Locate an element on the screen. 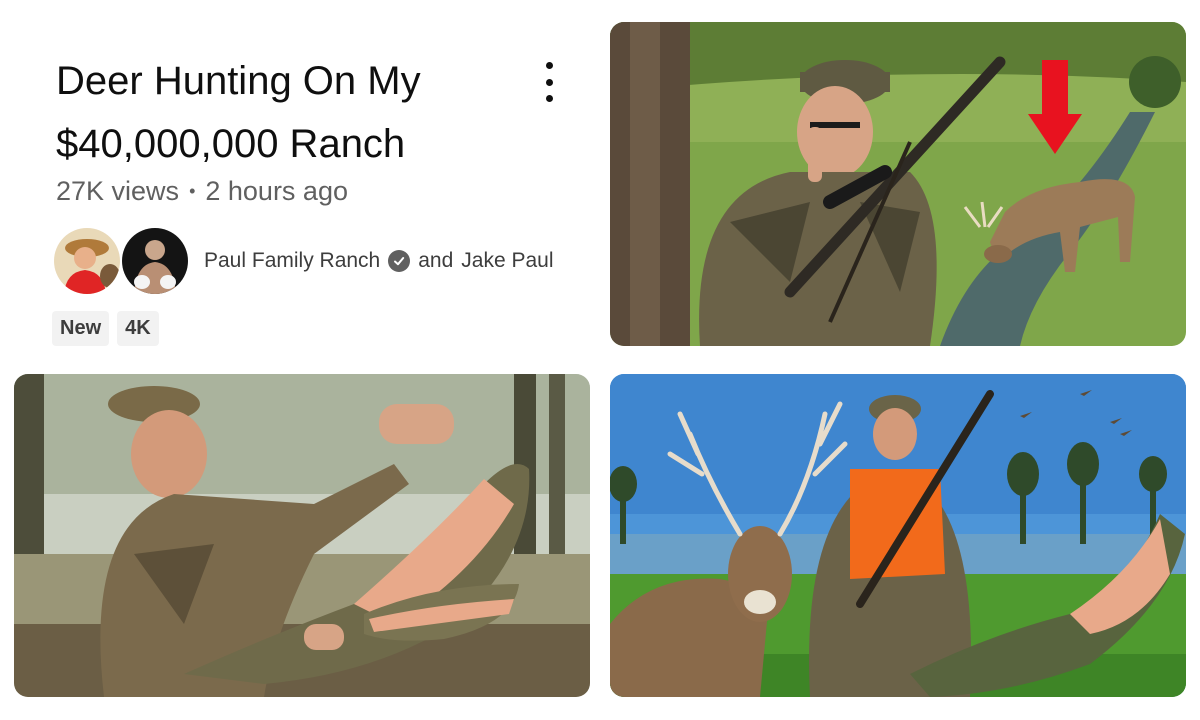 This screenshot has width=1200, height=720. channel-link-paul-family-ranch: Paul Family Ranch is located at coordinates (292, 261).